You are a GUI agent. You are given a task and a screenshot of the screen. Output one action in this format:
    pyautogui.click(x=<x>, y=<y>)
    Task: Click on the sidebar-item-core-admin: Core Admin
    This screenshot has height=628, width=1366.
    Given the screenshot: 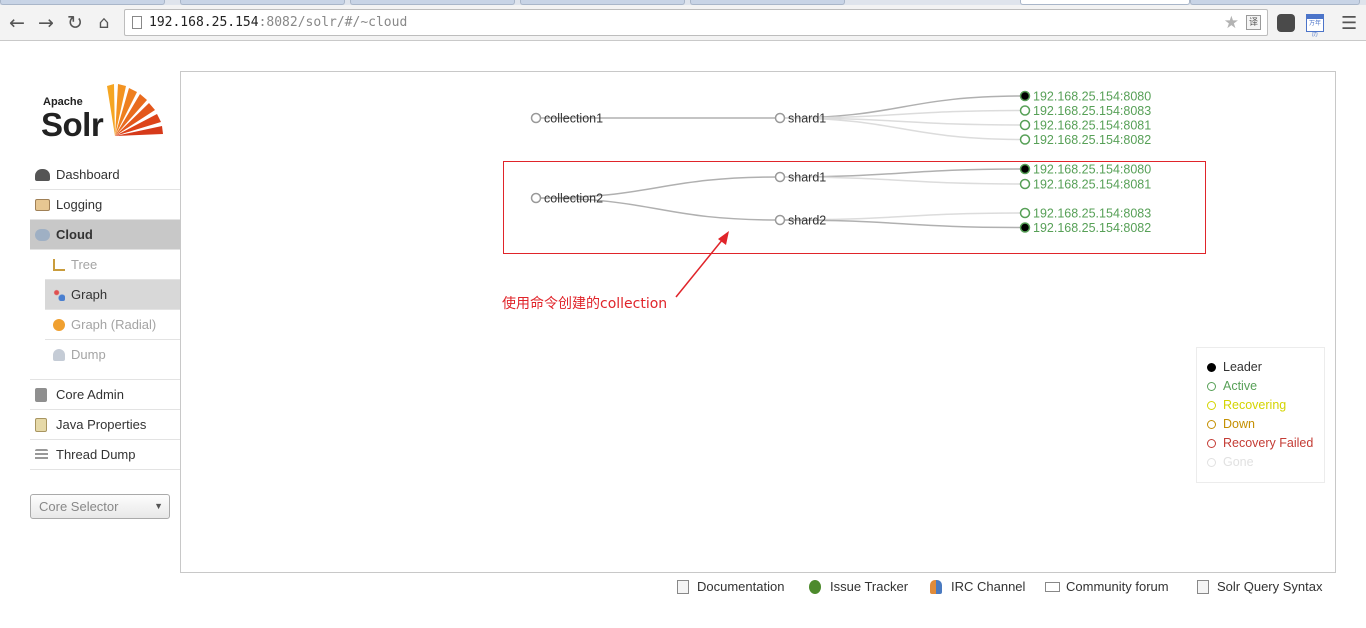 What is the action you would take?
    pyautogui.click(x=105, y=395)
    